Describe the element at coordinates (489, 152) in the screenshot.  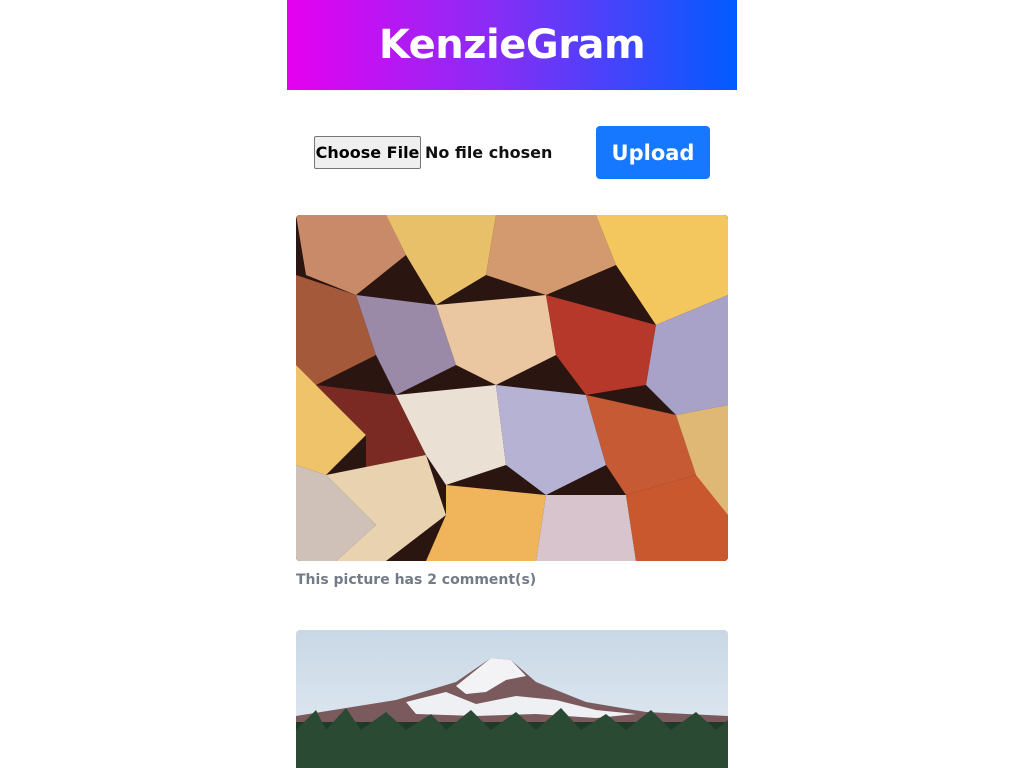
I see `file-status-text: No file chosen` at that location.